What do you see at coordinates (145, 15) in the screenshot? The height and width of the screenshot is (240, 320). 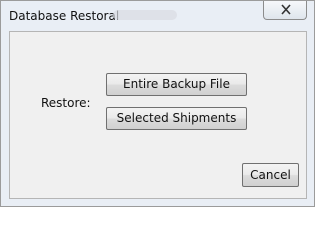 I see `blurred-title-text` at bounding box center [145, 15].